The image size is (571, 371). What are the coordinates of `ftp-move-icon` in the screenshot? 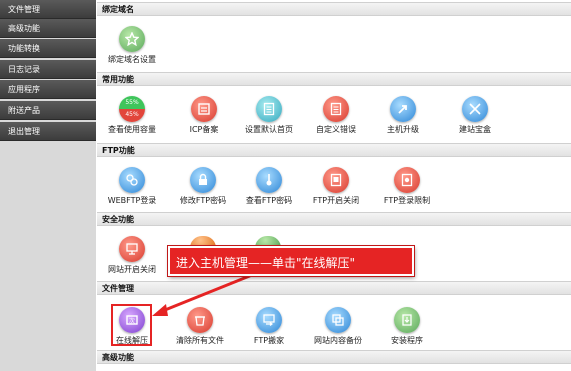 It's located at (269, 320).